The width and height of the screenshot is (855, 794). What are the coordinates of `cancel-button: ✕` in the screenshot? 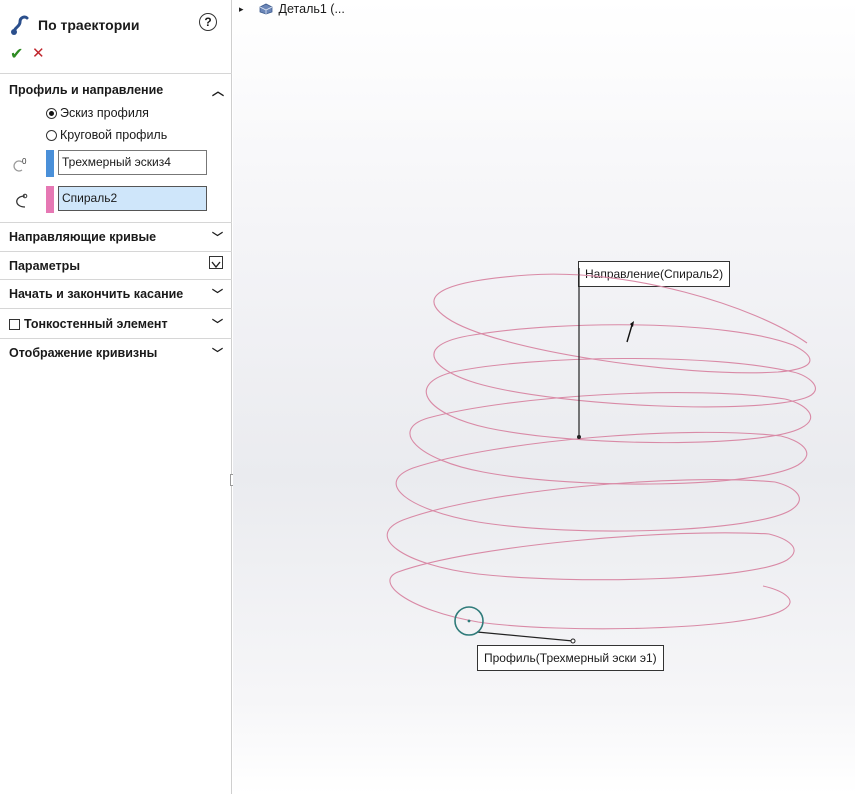 It's located at (38, 53).